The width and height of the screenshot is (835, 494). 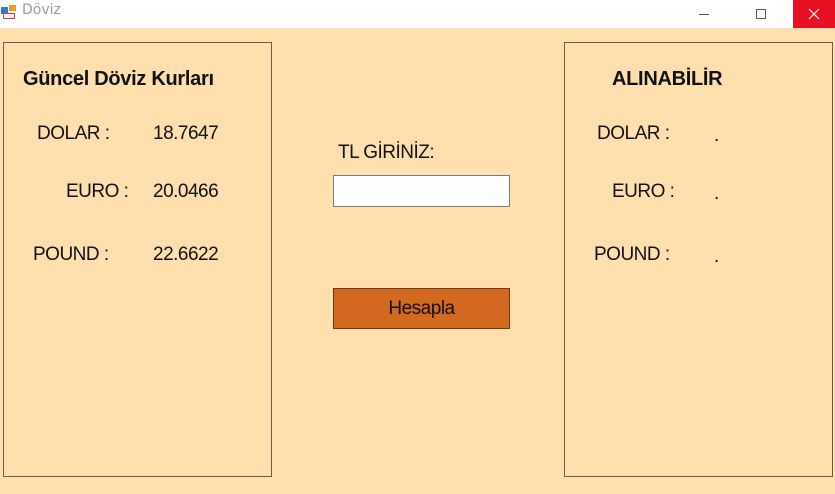 I want to click on result-dolar-value: ., so click(x=716, y=135).